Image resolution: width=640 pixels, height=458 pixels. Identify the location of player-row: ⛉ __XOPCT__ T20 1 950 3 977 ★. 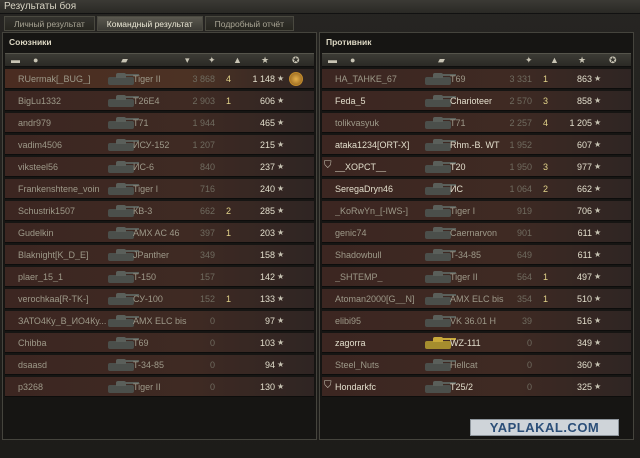
(476, 167).